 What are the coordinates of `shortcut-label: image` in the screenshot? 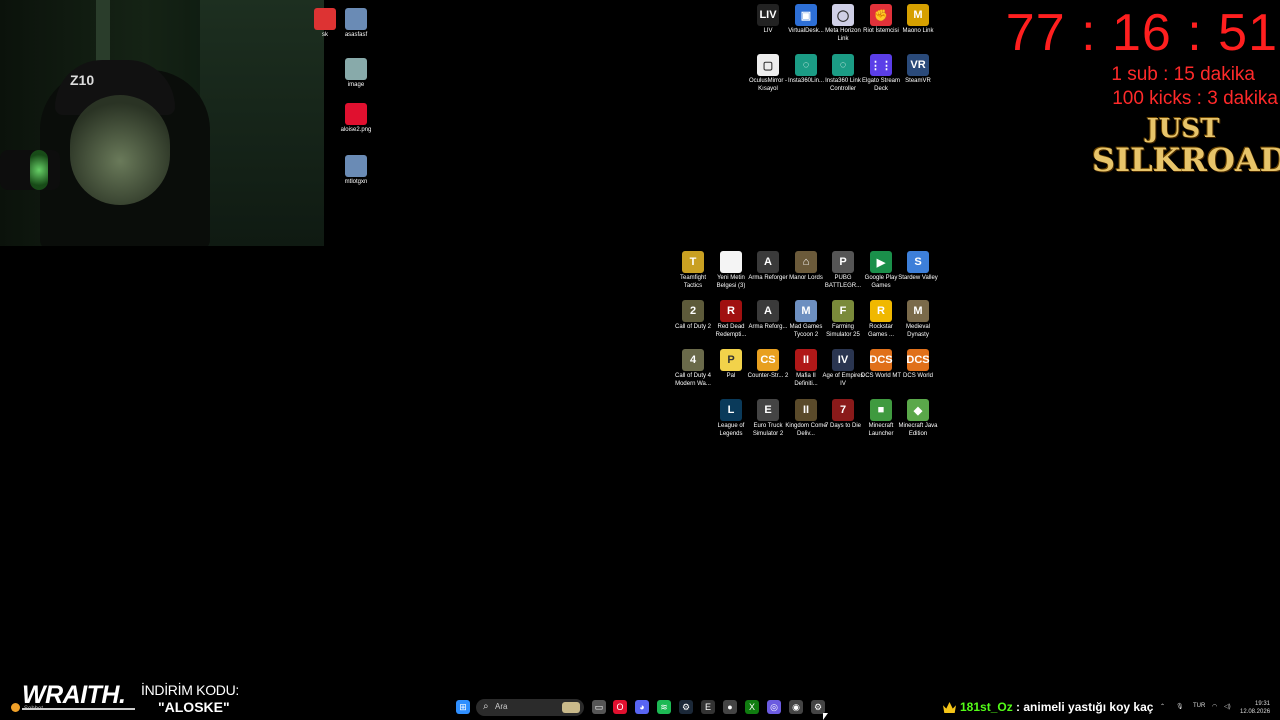 It's located at (356, 85).